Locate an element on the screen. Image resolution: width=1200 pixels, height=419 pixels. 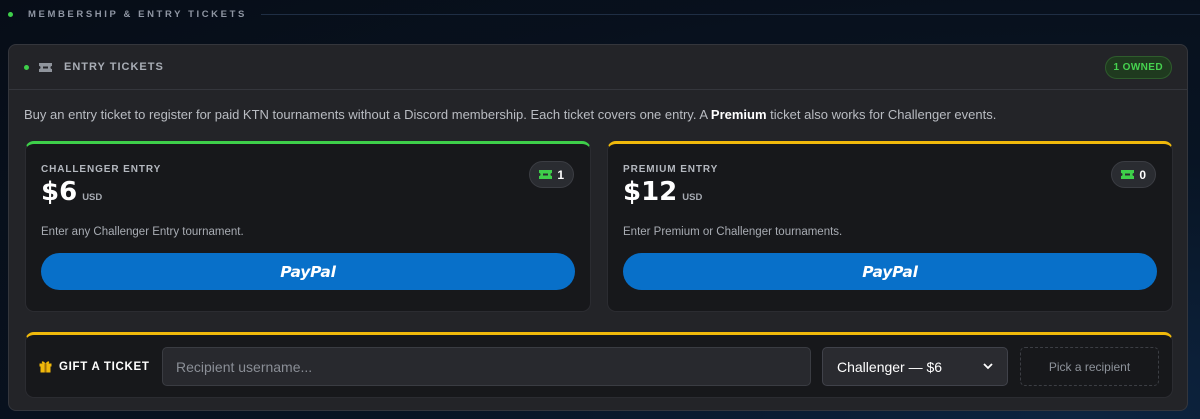
ticket-price: $6 USD is located at coordinates (71, 192).